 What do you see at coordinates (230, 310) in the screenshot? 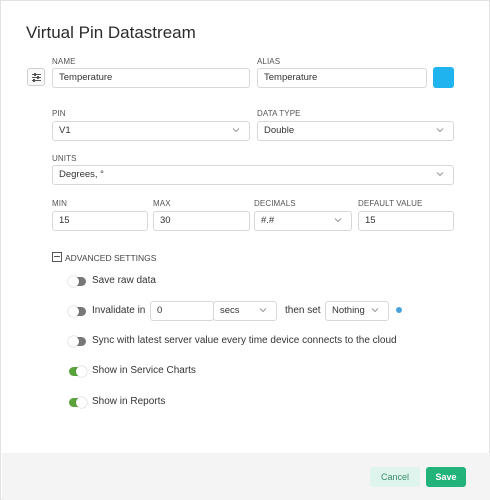
I see `invalidate-unit-value: secs` at bounding box center [230, 310].